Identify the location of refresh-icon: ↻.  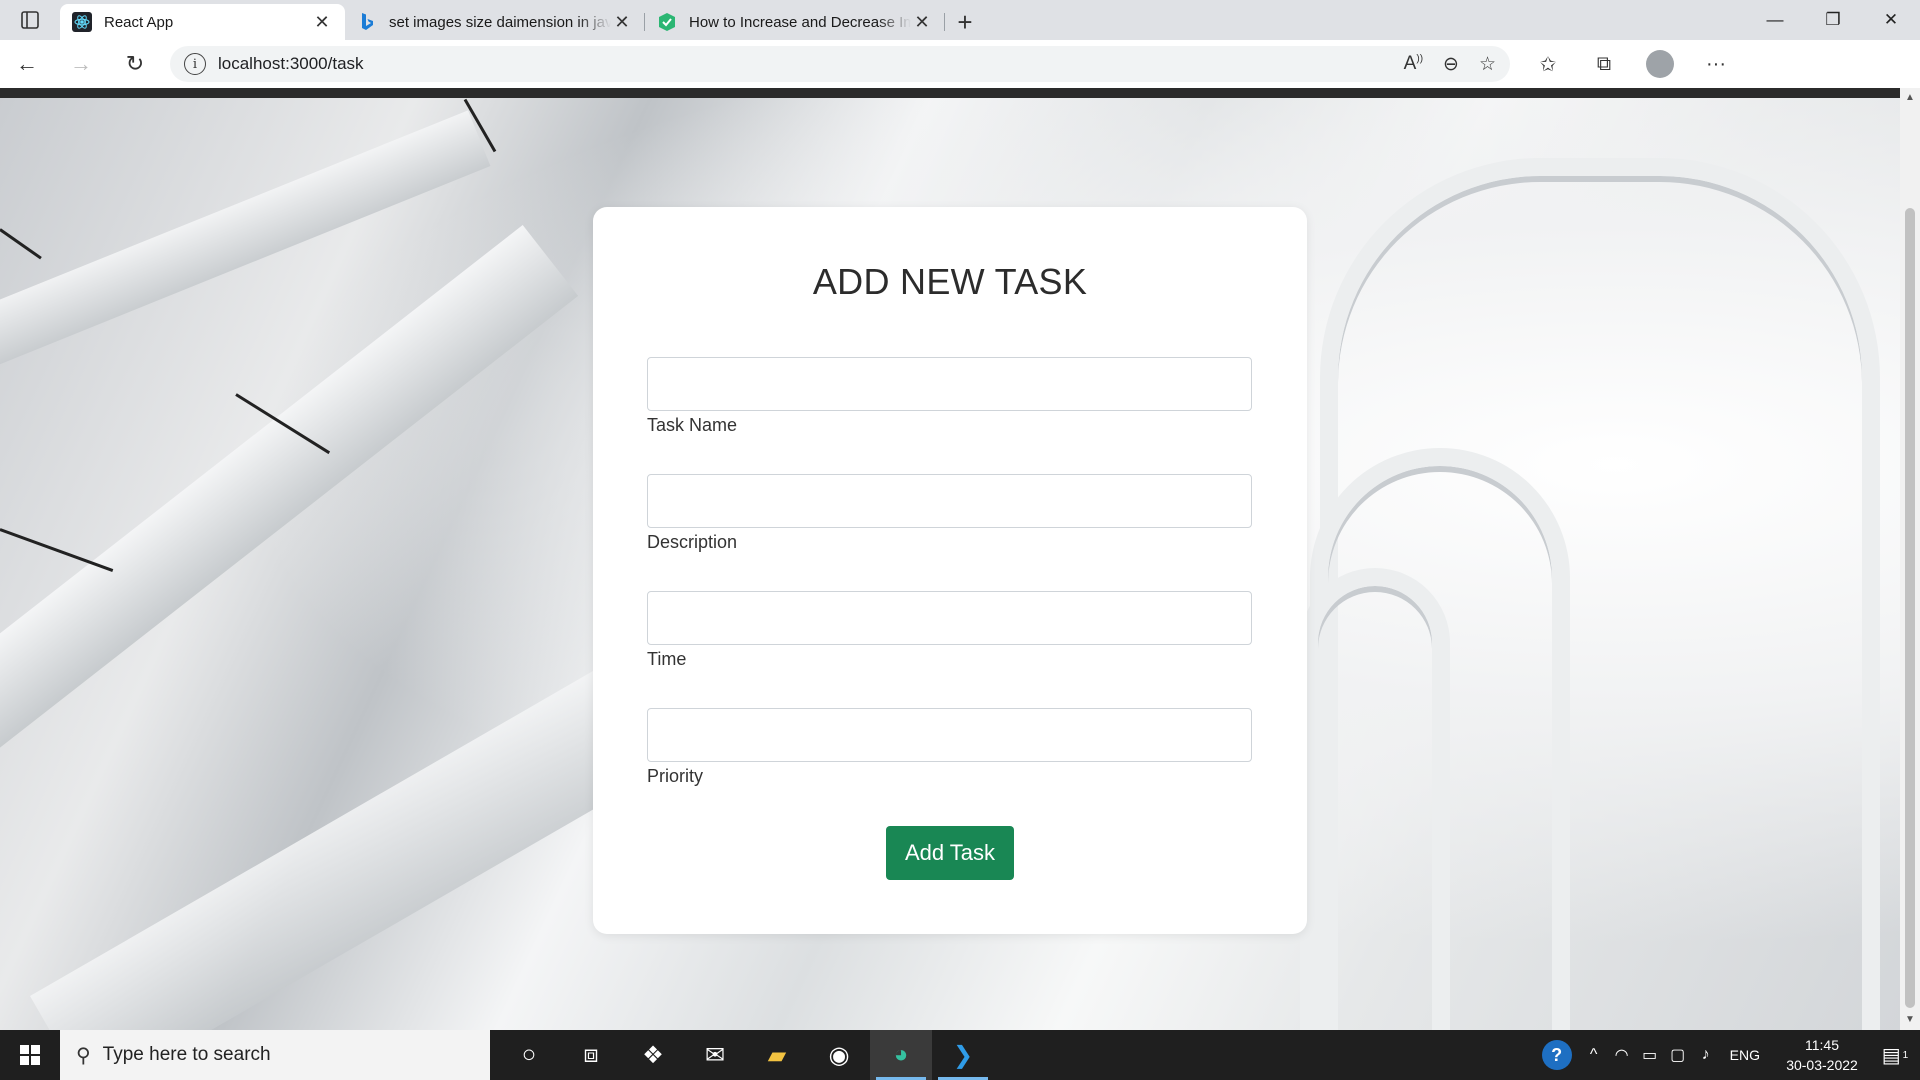
(135, 63).